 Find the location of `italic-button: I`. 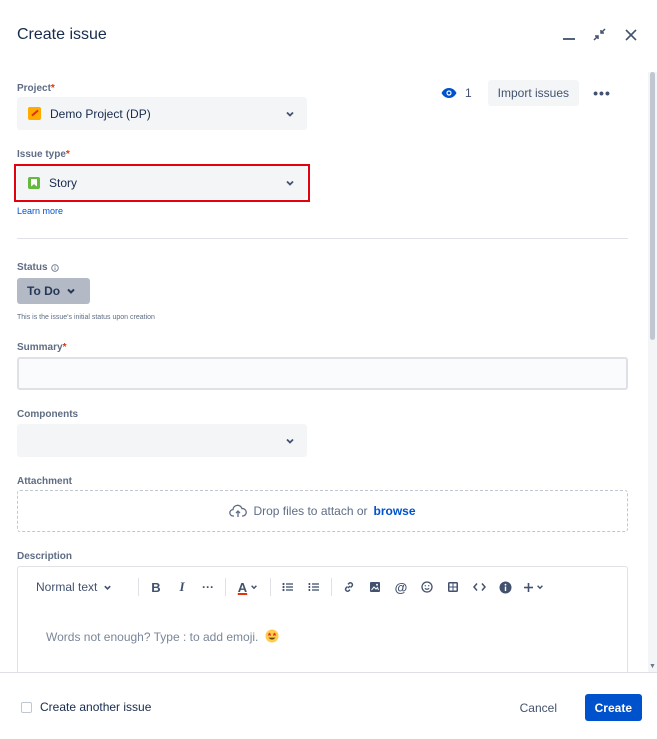

italic-button: I is located at coordinates (182, 587).